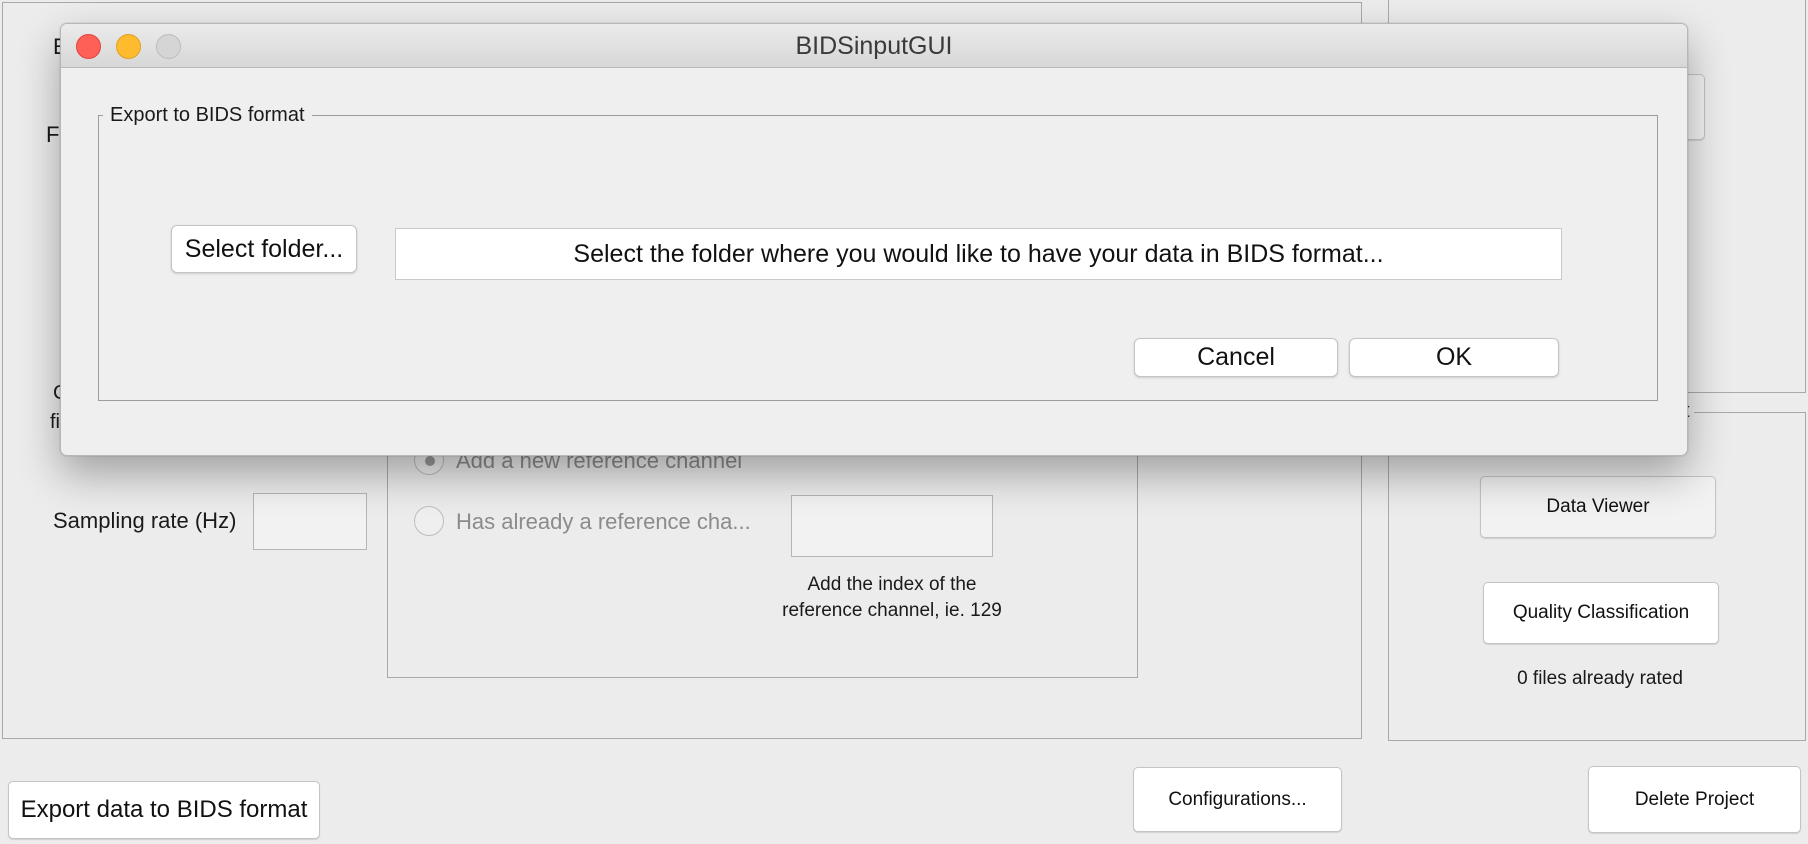  I want to click on sampling-rate-input, so click(310, 521).